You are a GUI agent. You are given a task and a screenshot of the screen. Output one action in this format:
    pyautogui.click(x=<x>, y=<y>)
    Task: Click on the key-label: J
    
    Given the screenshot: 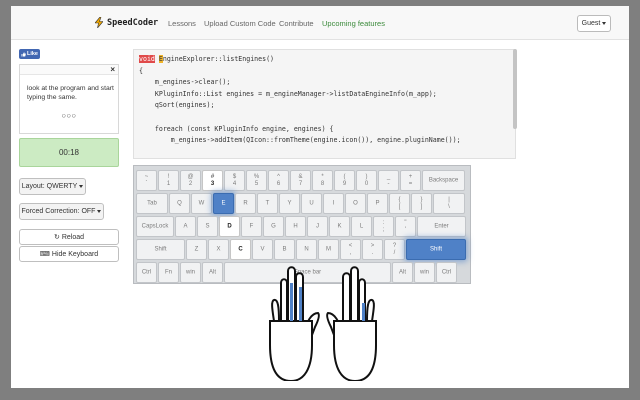 What is the action you would take?
    pyautogui.click(x=317, y=226)
    